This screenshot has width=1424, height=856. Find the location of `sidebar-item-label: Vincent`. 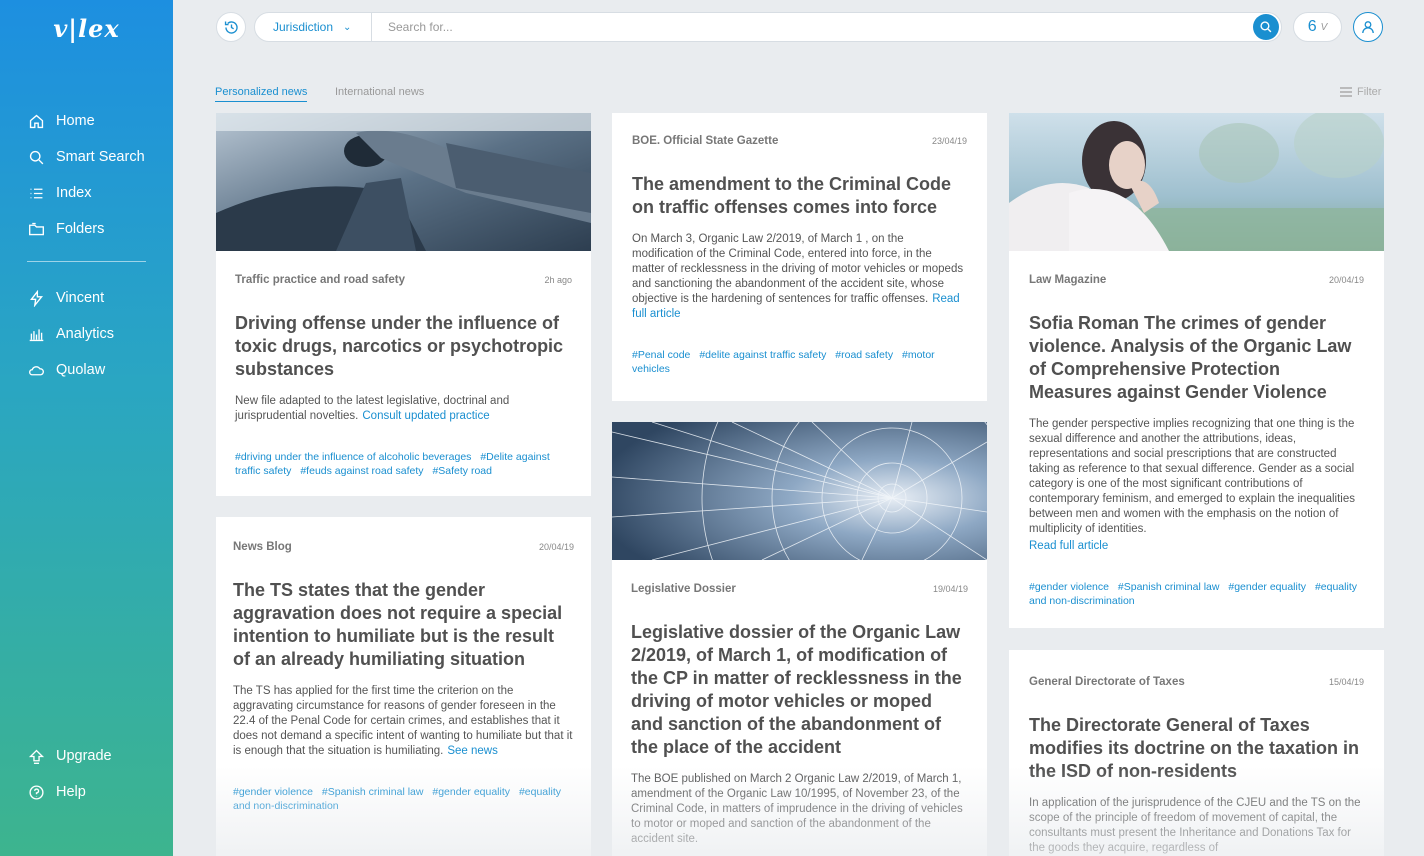

sidebar-item-label: Vincent is located at coordinates (80, 298).